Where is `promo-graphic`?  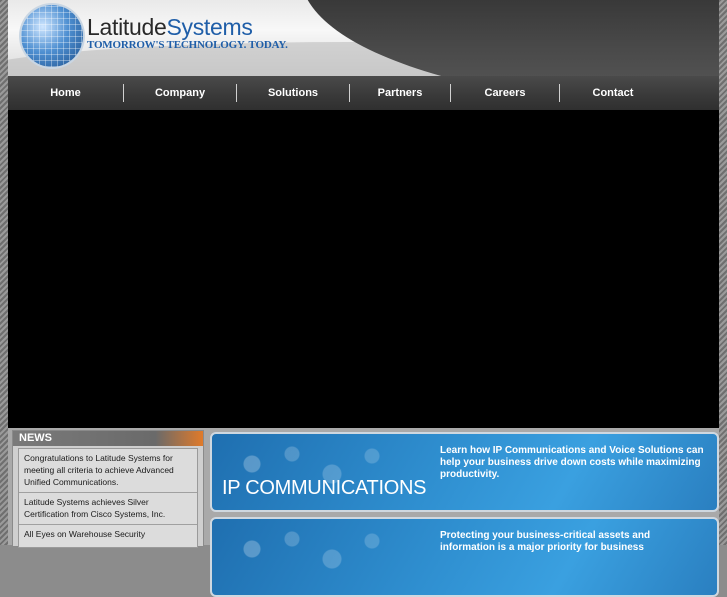 promo-graphic is located at coordinates (327, 557).